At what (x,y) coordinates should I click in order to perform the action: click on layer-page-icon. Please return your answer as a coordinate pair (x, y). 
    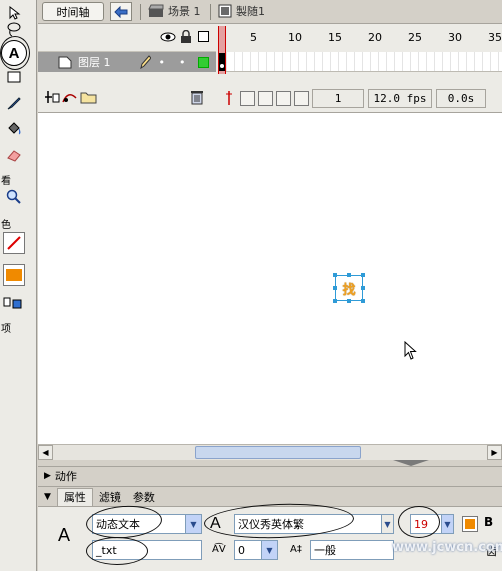
    Looking at the image, I should click on (65, 62).